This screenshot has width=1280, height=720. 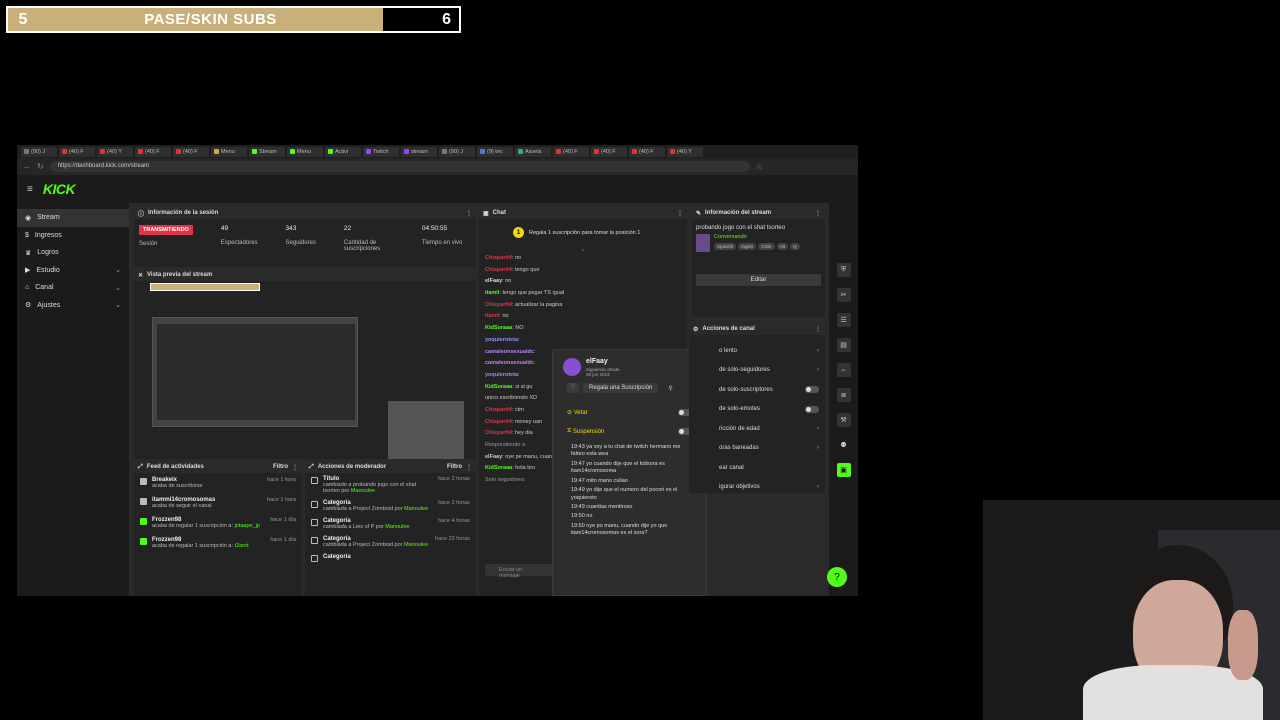 What do you see at coordinates (843, 370) in the screenshot?
I see `tool-expand-icon: ⇔` at bounding box center [843, 370].